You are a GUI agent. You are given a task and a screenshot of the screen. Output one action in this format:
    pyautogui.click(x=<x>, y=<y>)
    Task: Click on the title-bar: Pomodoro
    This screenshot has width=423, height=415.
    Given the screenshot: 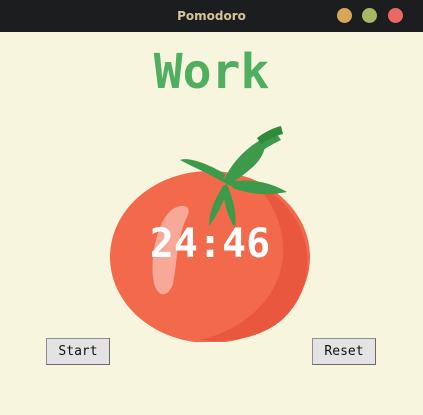 What is the action you would take?
    pyautogui.click(x=211, y=16)
    